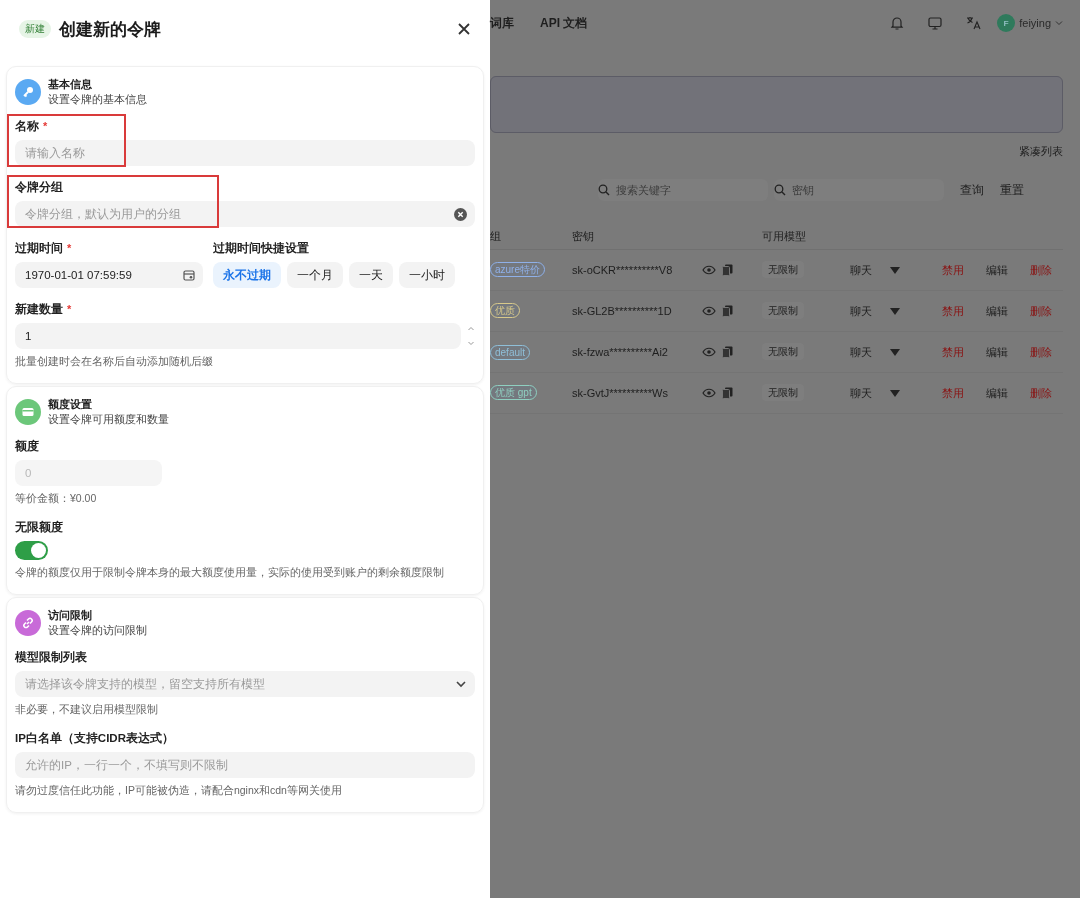 The width and height of the screenshot is (1080, 898). Describe the element at coordinates (245, 684) in the screenshot. I see `select-field: 请选择该令牌支持的模型，留空支持所有模型` at that location.